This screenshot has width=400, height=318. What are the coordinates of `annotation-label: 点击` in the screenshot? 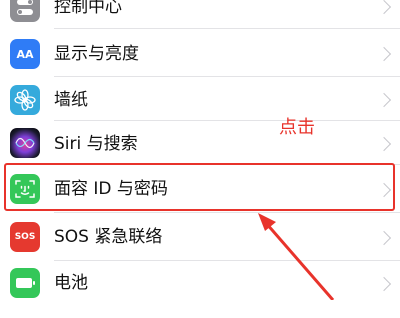 It's located at (297, 127).